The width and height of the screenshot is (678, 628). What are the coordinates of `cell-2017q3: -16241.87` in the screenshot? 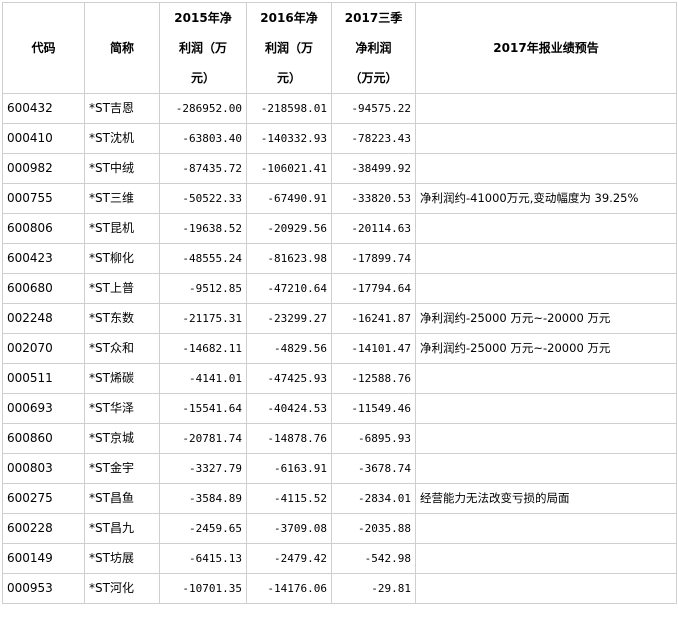 It's located at (373, 318).